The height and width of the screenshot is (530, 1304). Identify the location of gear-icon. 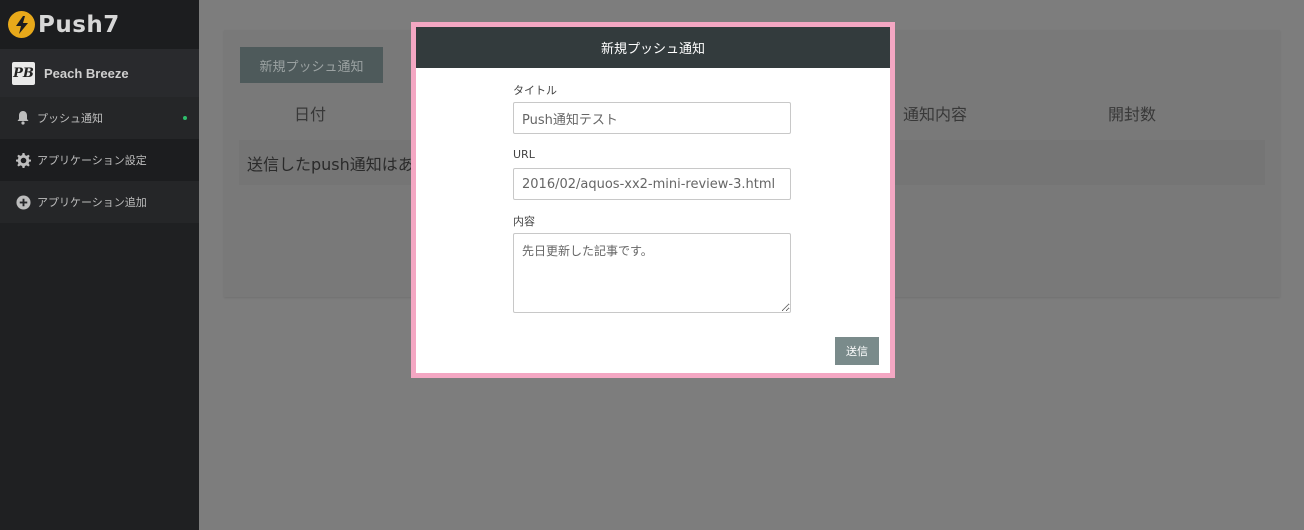
(23, 160).